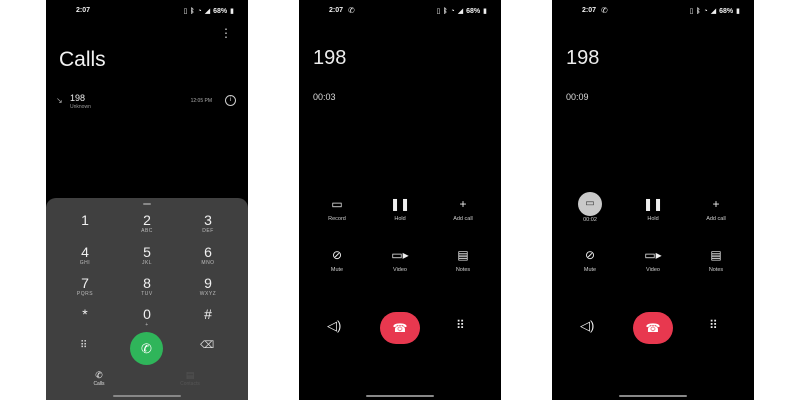 This screenshot has height=400, width=800. I want to click on battery-level: 68%, so click(473, 11).